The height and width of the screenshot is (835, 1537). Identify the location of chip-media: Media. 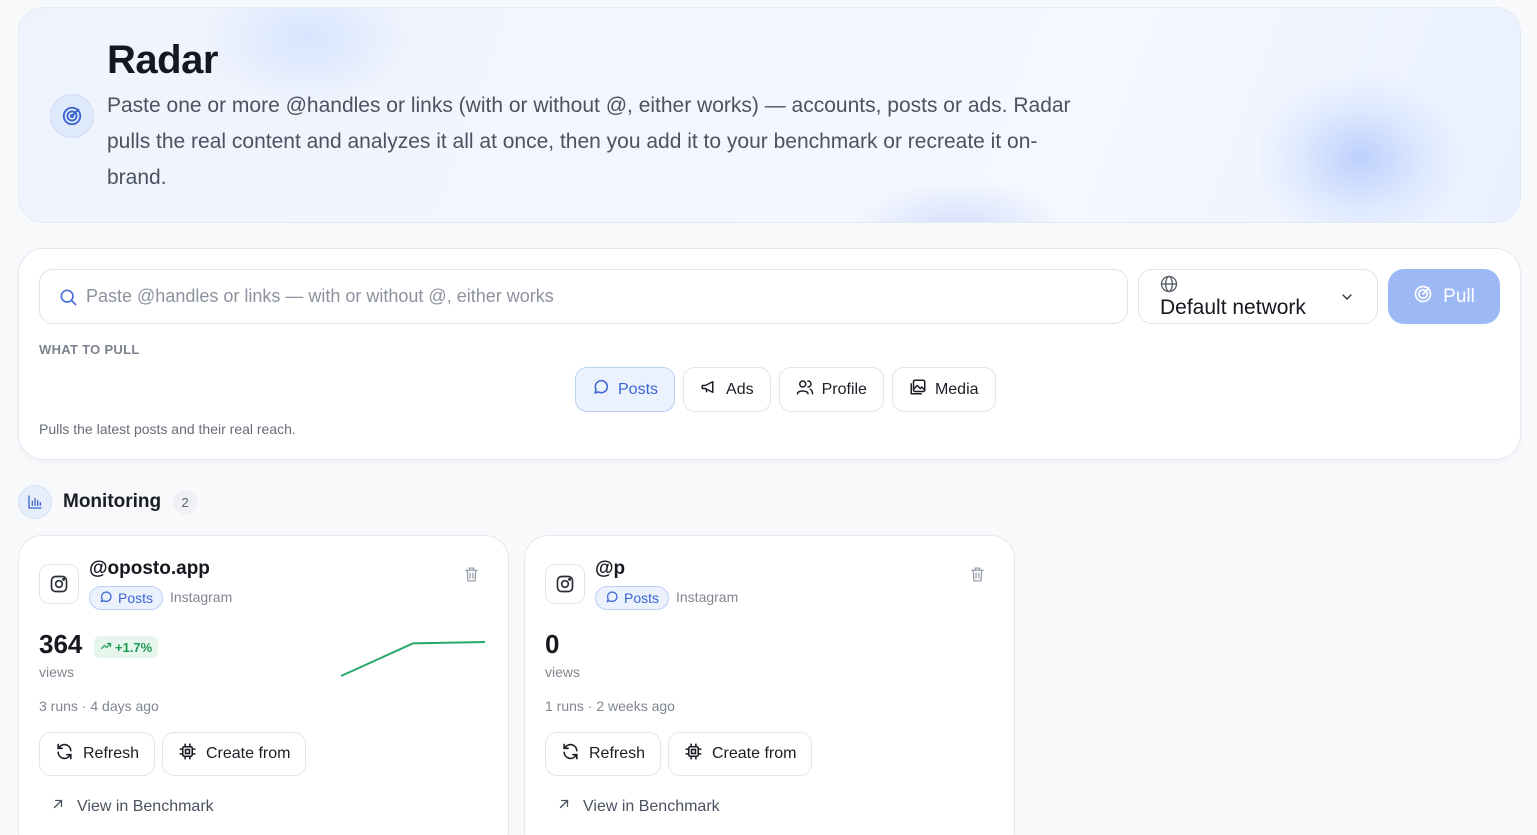
(943, 389).